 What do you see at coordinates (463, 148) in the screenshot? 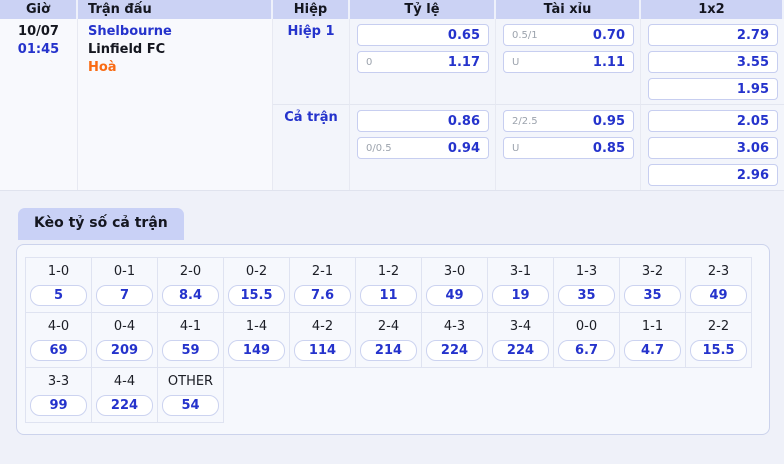
I see `odds-value: 0.94` at bounding box center [463, 148].